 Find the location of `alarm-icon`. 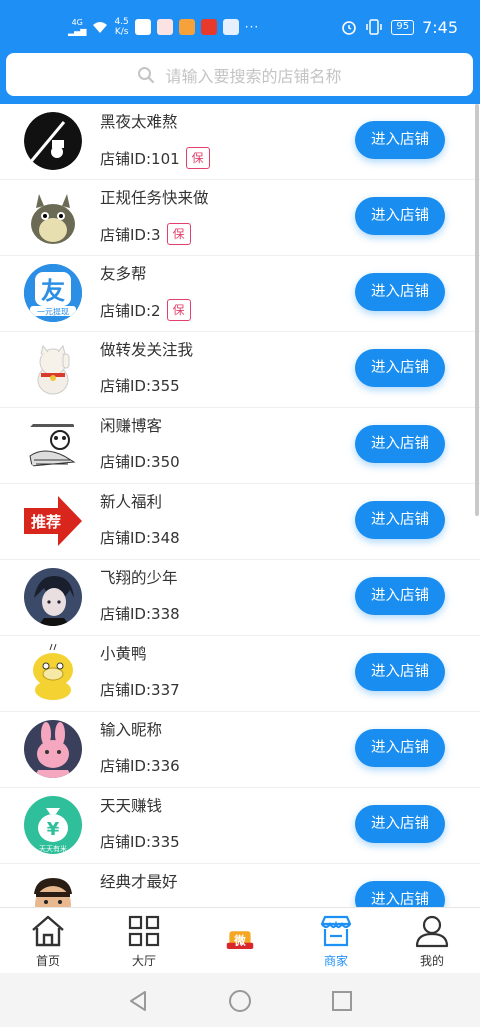

alarm-icon is located at coordinates (349, 28).